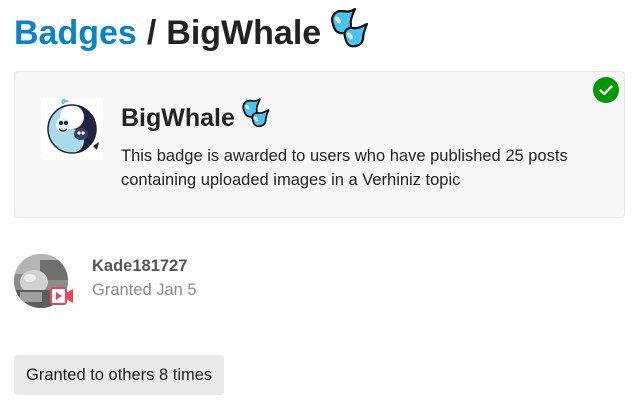 The height and width of the screenshot is (403, 642). Describe the element at coordinates (44, 281) in the screenshot. I see `user-avatar-link` at that location.